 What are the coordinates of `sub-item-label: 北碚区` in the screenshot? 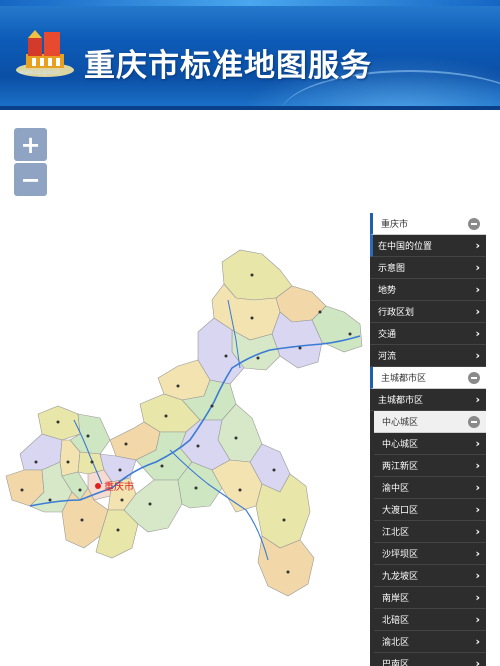 It's located at (396, 621).